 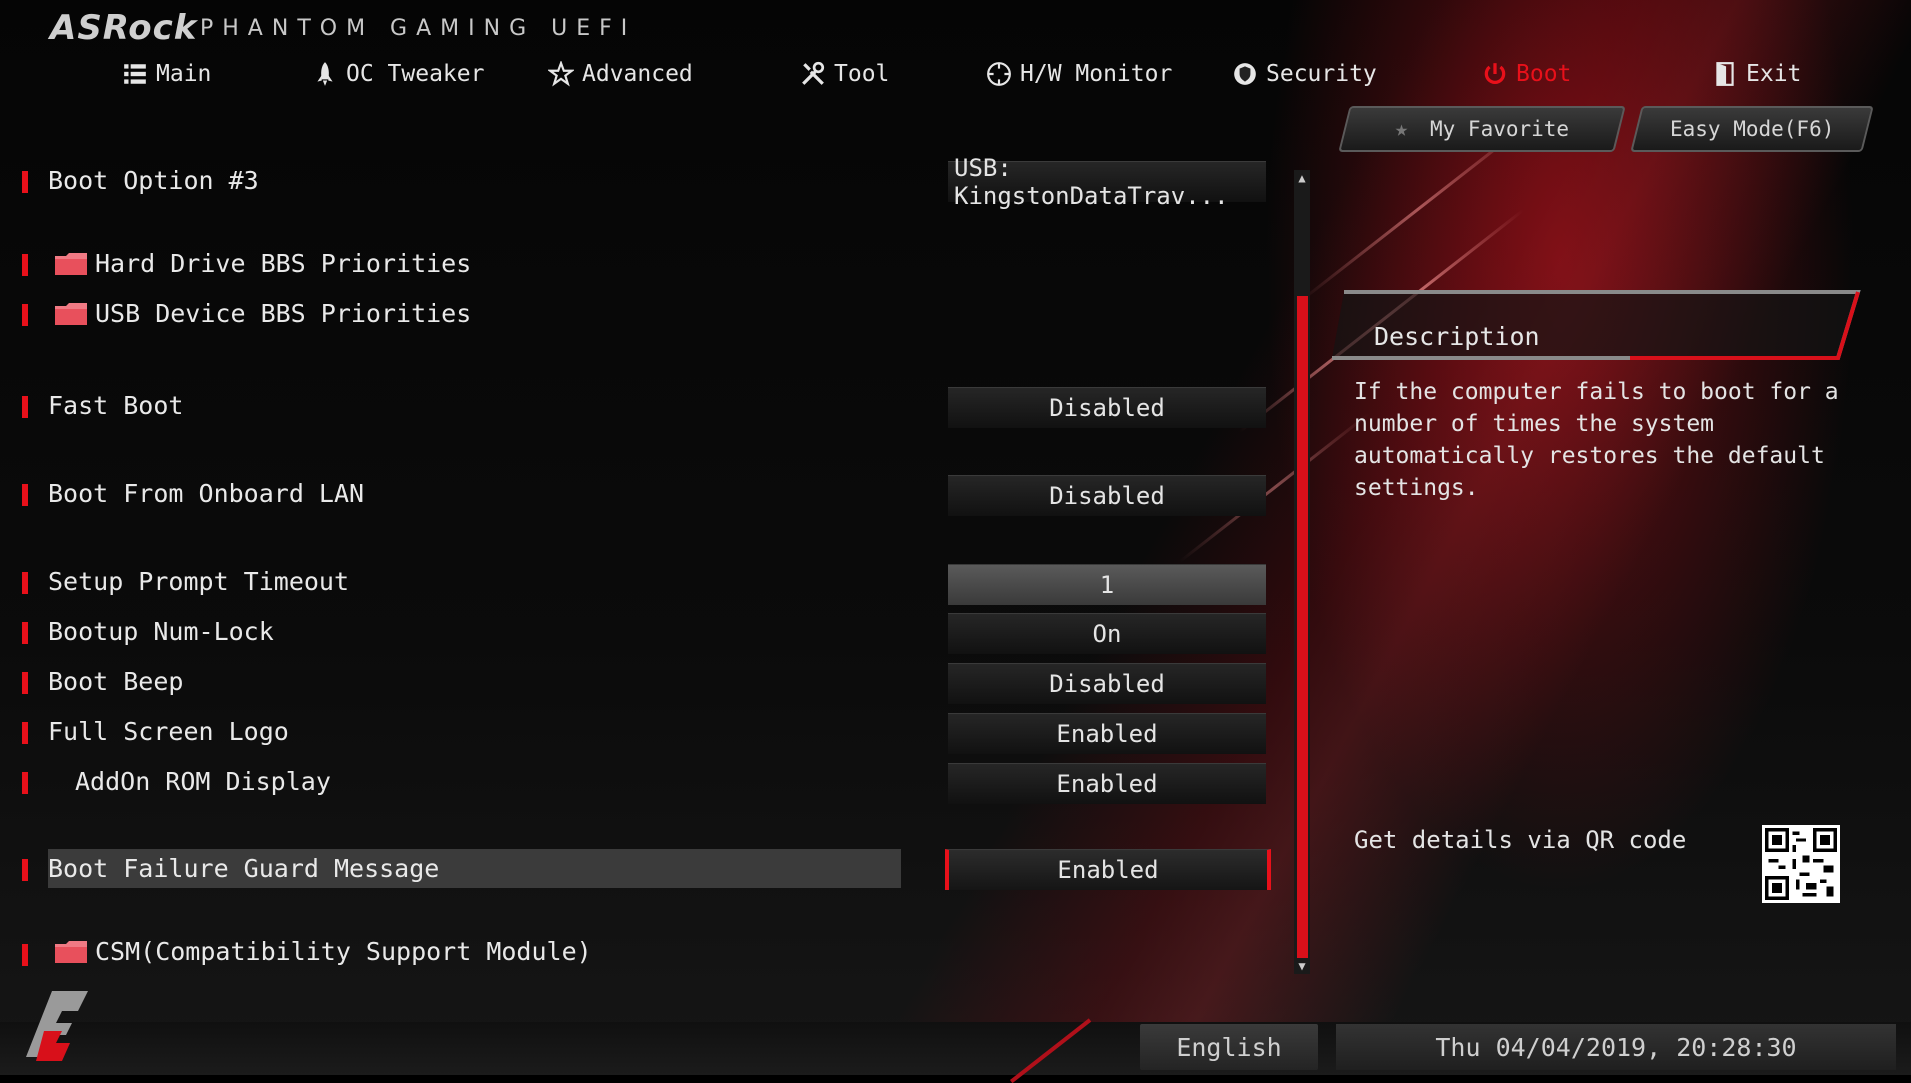 What do you see at coordinates (862, 74) in the screenshot?
I see `tab-tool-label: Tool` at bounding box center [862, 74].